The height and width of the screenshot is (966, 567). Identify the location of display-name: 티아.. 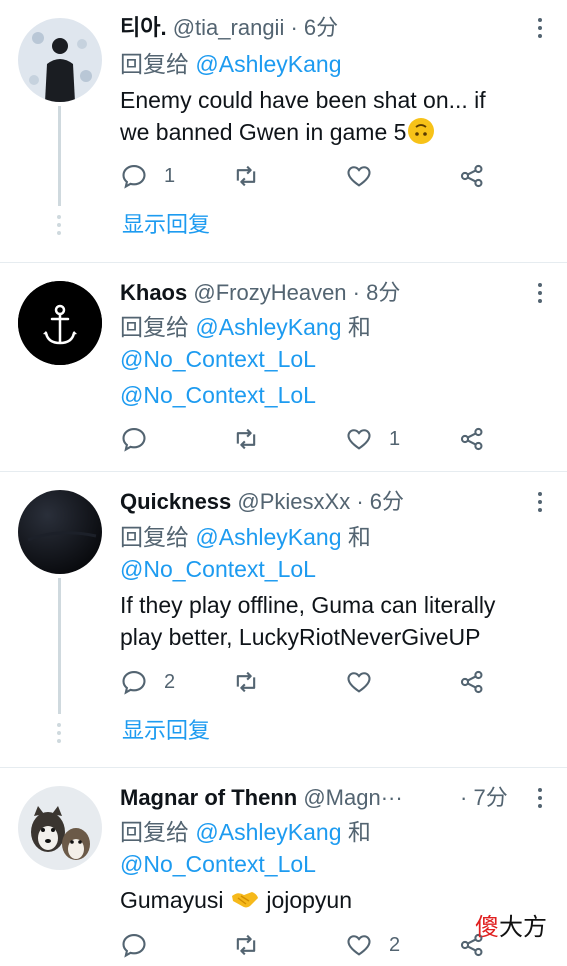
(143, 27).